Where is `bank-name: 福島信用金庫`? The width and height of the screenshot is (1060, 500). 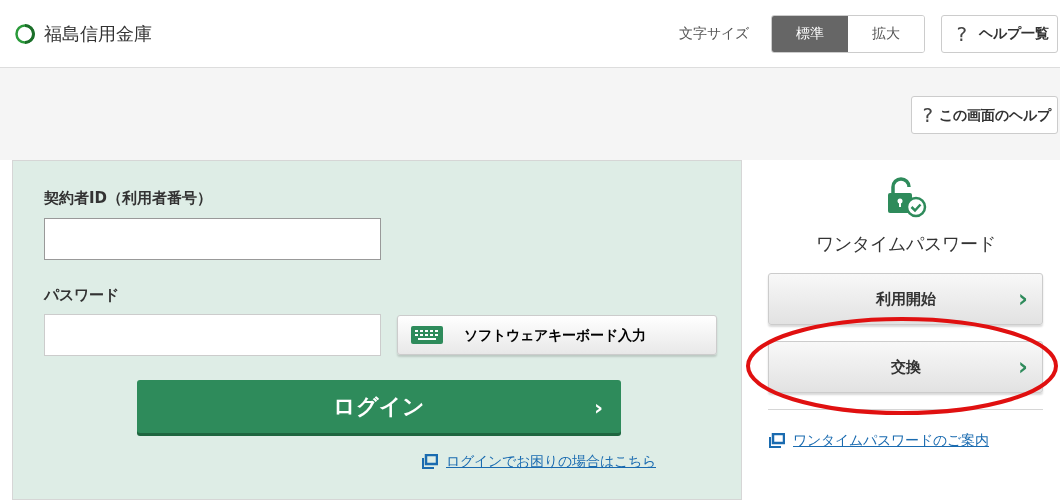
bank-name: 福島信用金庫 is located at coordinates (98, 34).